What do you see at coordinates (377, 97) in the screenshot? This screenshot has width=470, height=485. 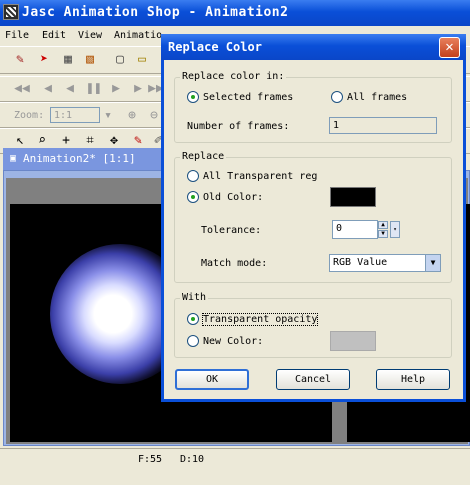 I see `all-frames-label: All frames` at bounding box center [377, 97].